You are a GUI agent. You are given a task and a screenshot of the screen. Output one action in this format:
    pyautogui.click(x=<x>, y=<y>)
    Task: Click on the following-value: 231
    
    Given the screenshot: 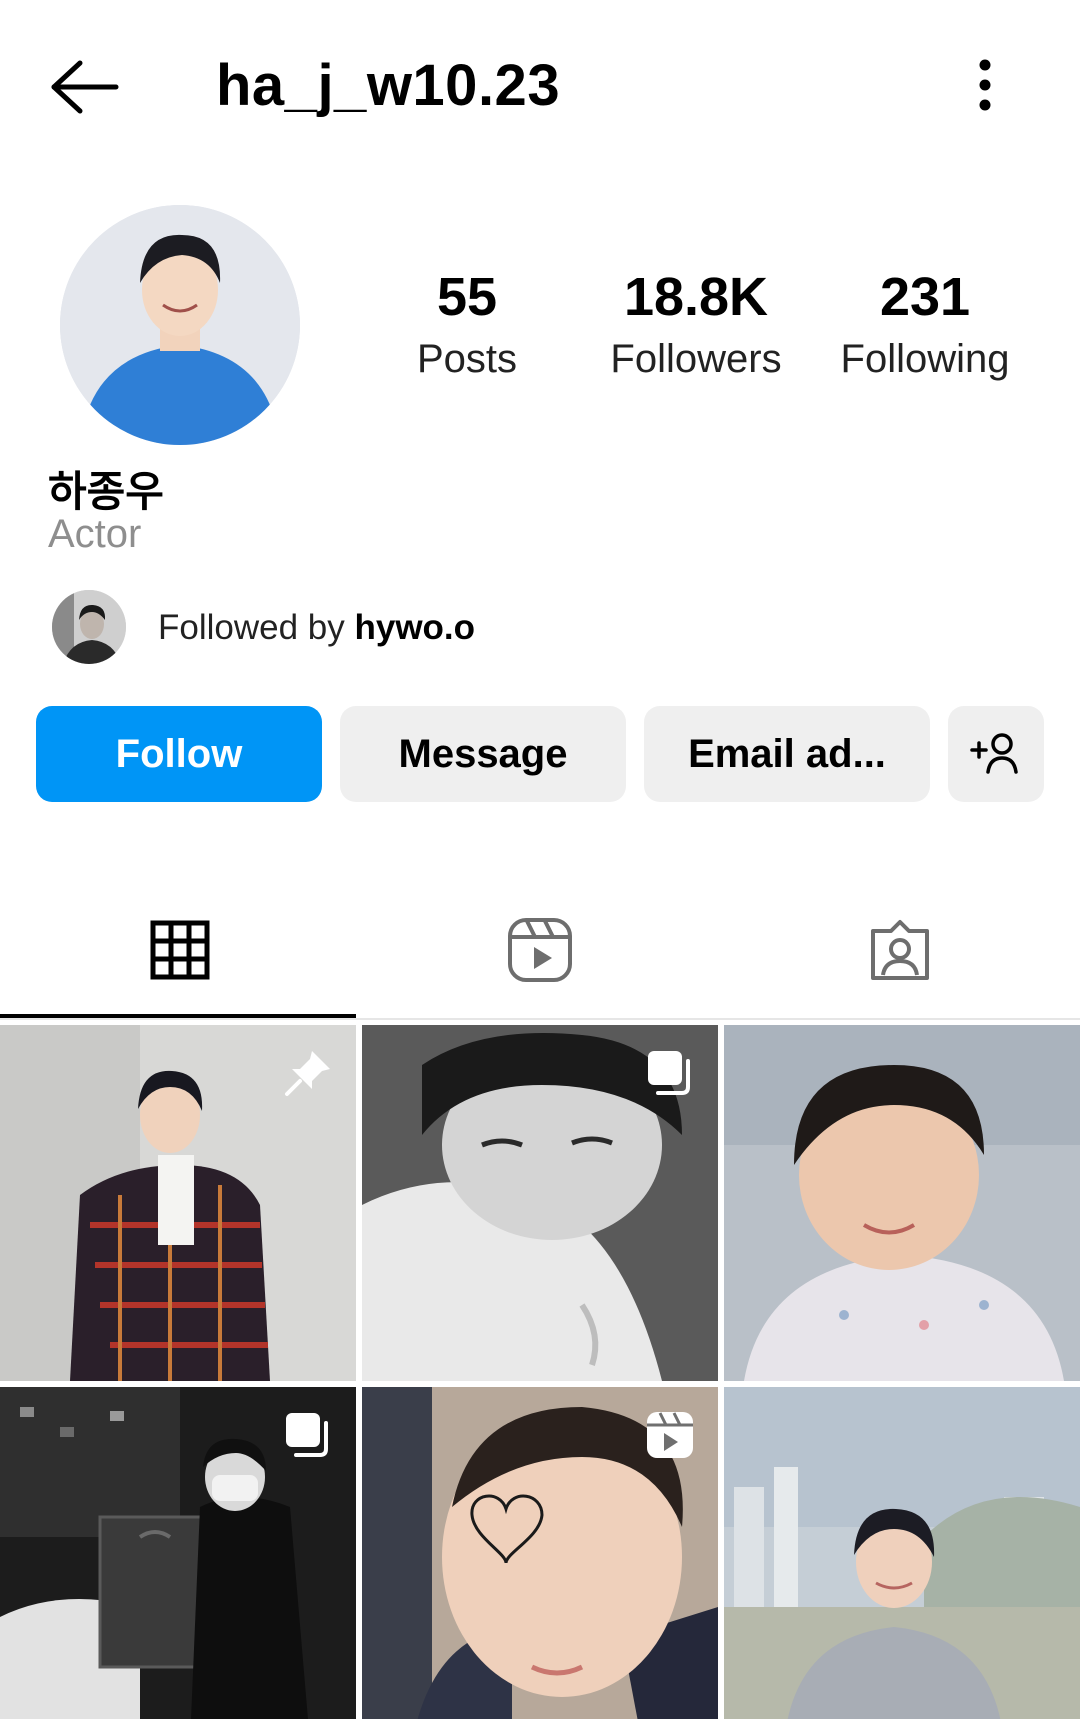 What is the action you would take?
    pyautogui.click(x=925, y=297)
    